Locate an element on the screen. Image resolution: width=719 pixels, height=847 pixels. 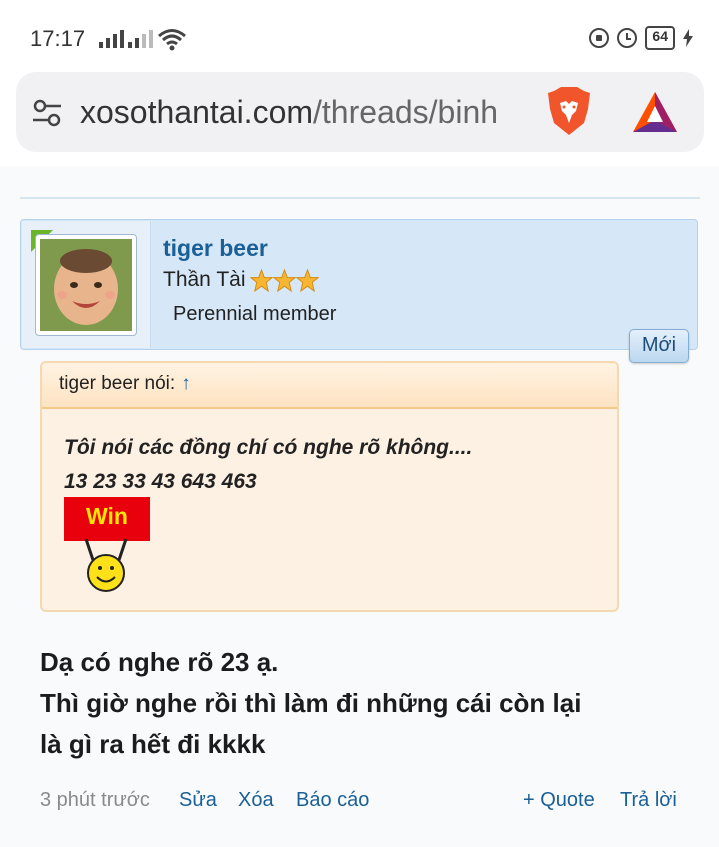
win-sign-emoticon: Win is located at coordinates (107, 519).